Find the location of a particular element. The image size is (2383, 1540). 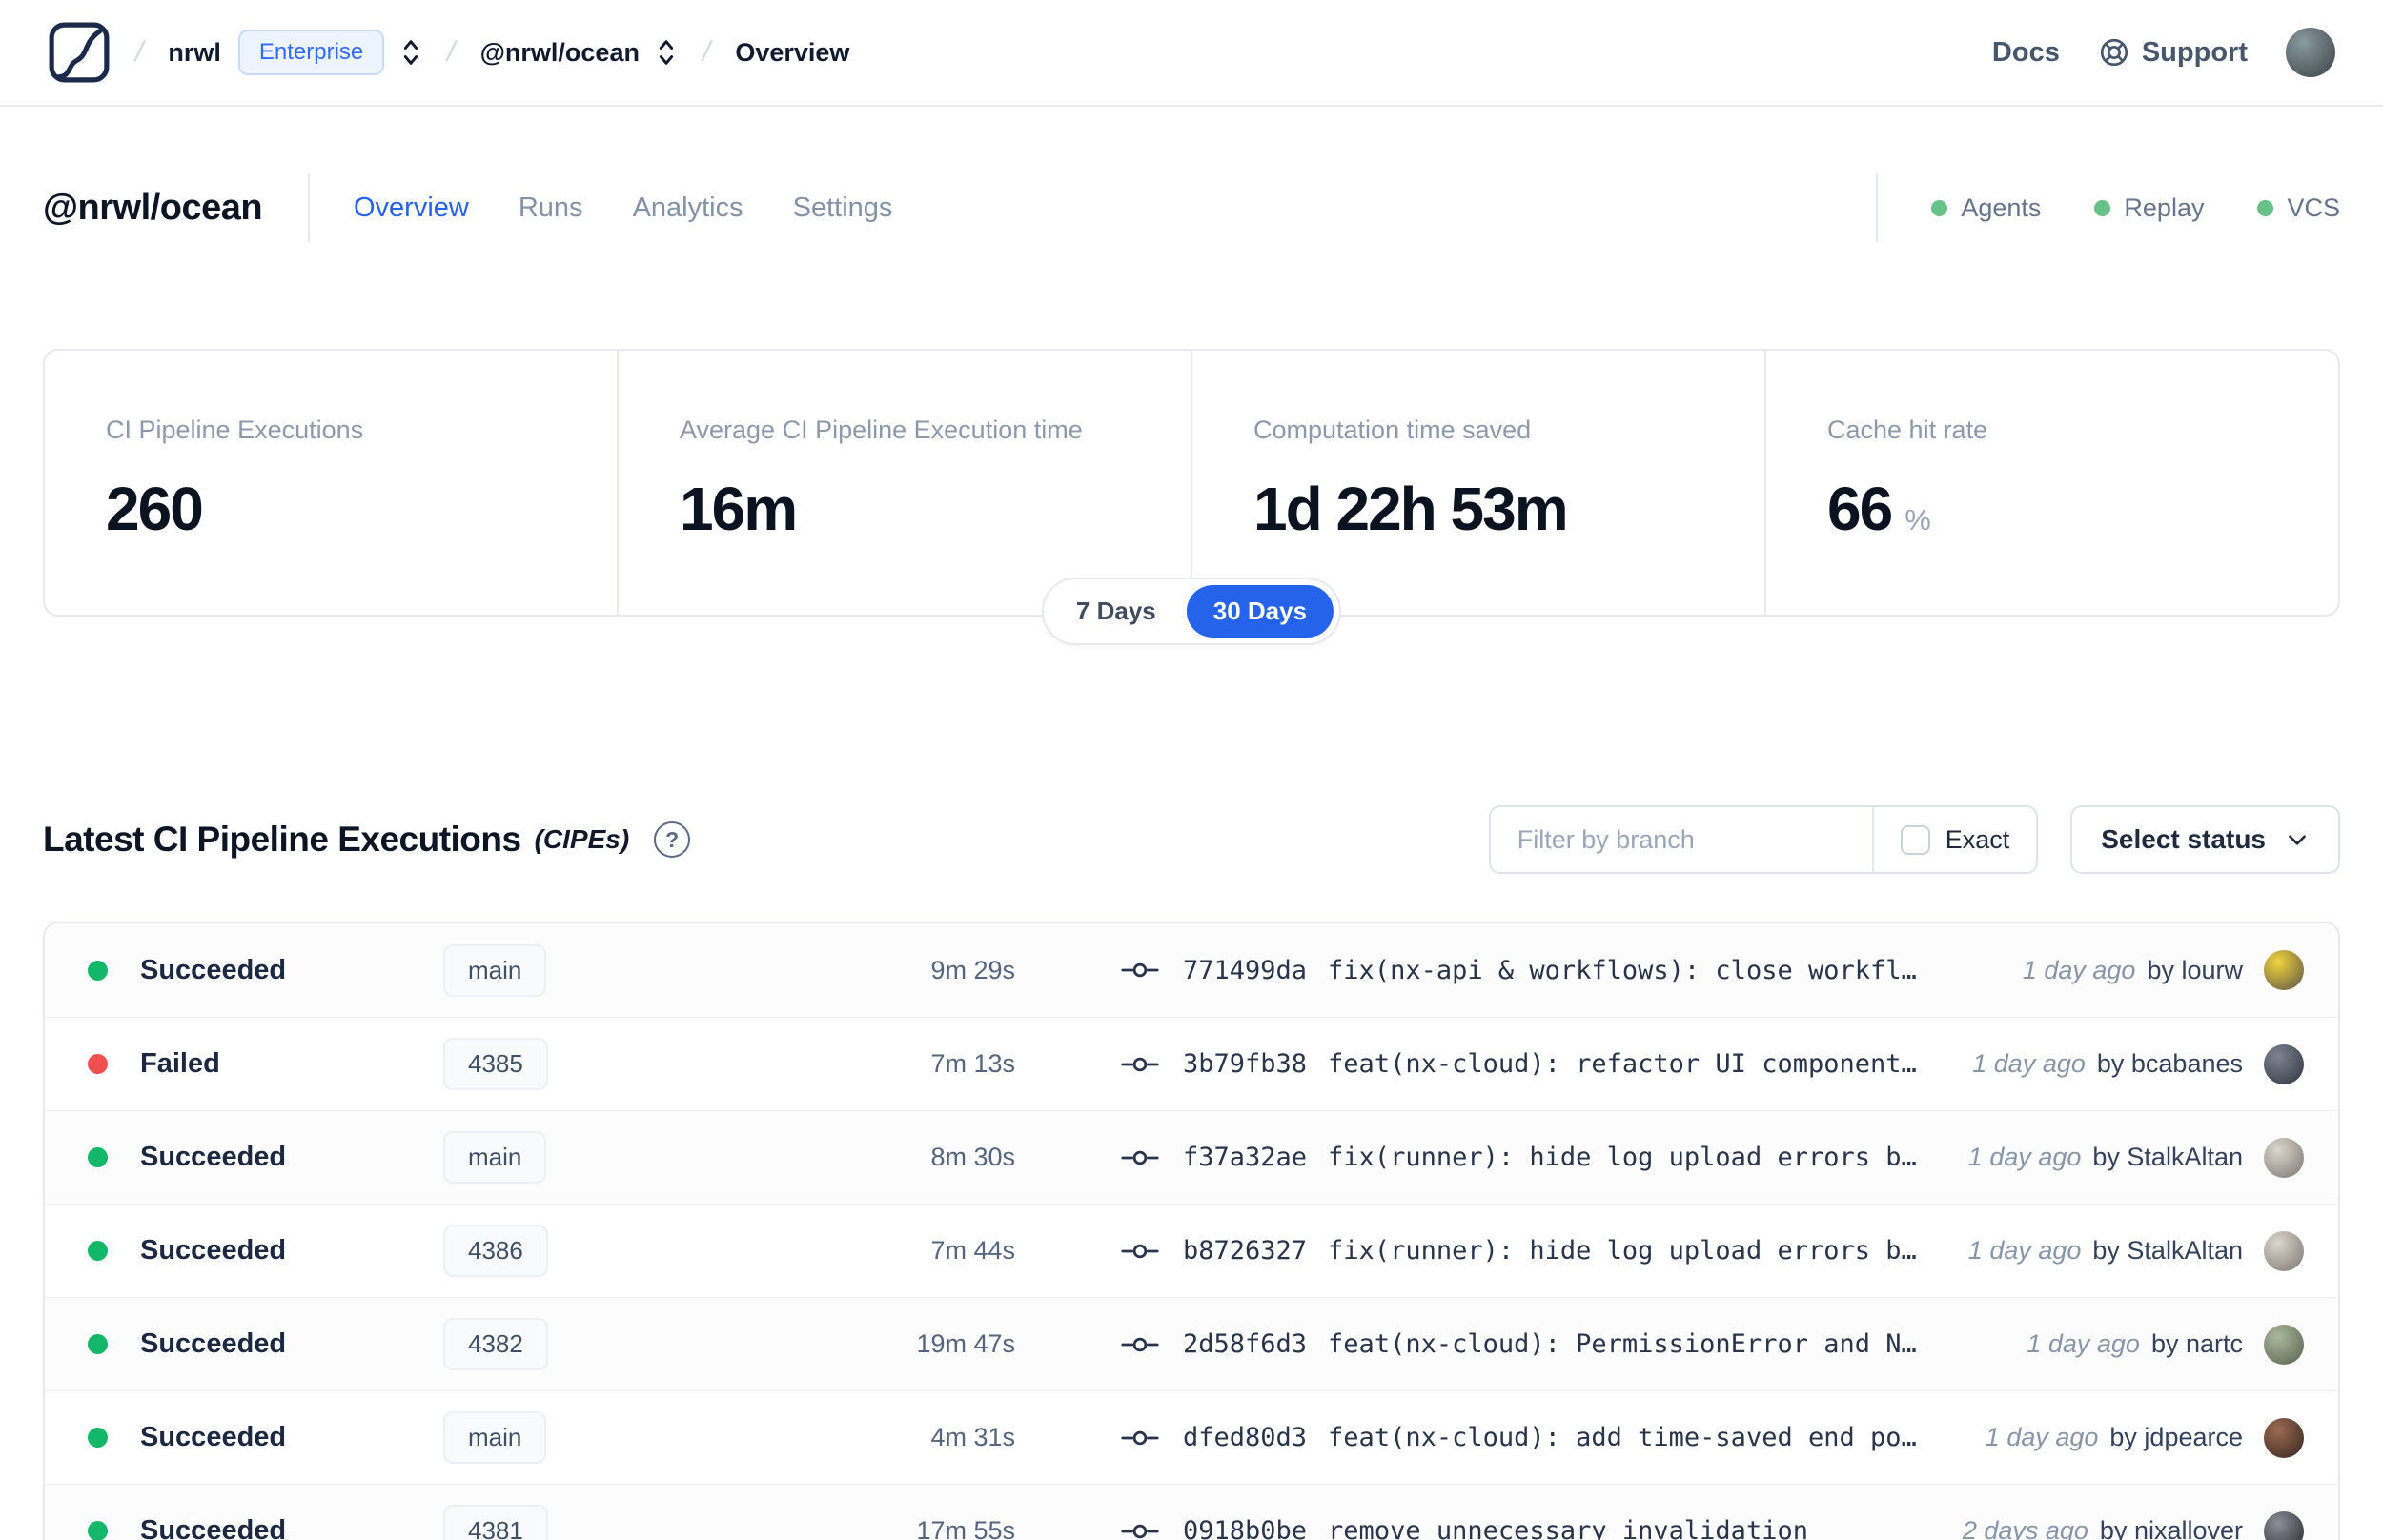

section-title-suffix: (CIPEs) is located at coordinates (582, 839).